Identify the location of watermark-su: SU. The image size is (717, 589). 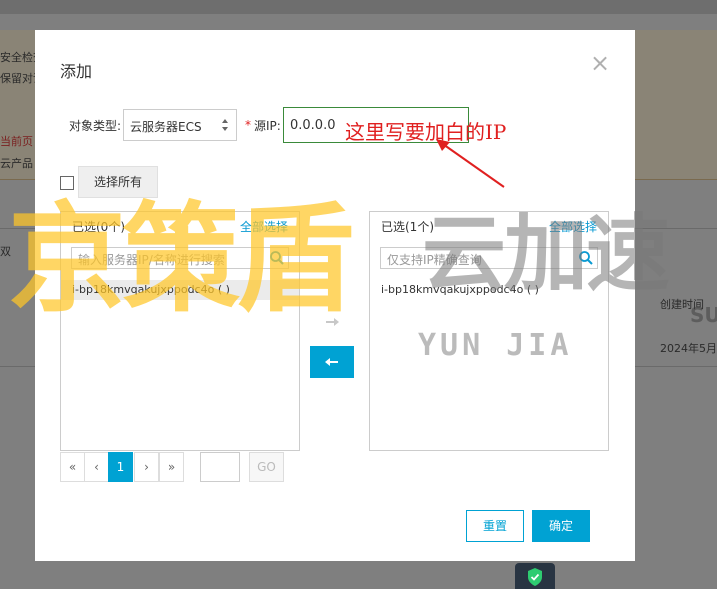
(703, 315).